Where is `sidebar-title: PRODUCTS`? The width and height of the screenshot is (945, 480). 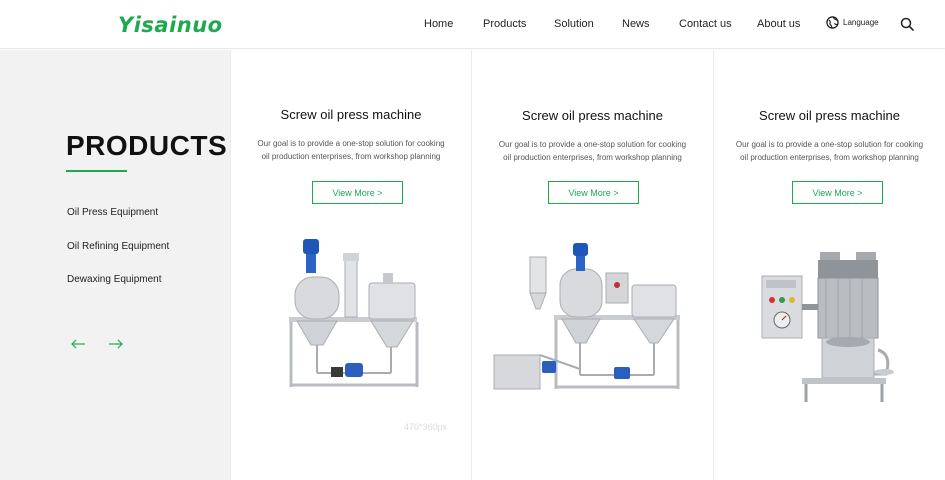
sidebar-title: PRODUCTS is located at coordinates (147, 145).